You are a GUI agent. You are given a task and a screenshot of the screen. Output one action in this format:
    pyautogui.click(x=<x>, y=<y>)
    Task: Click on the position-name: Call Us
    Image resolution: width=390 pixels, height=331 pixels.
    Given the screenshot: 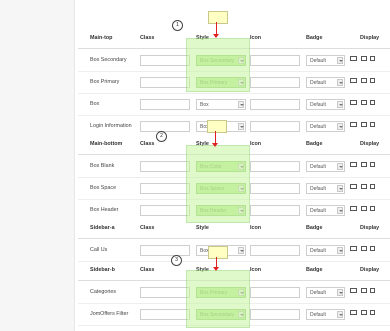 What is the action you would take?
    pyautogui.click(x=99, y=250)
    